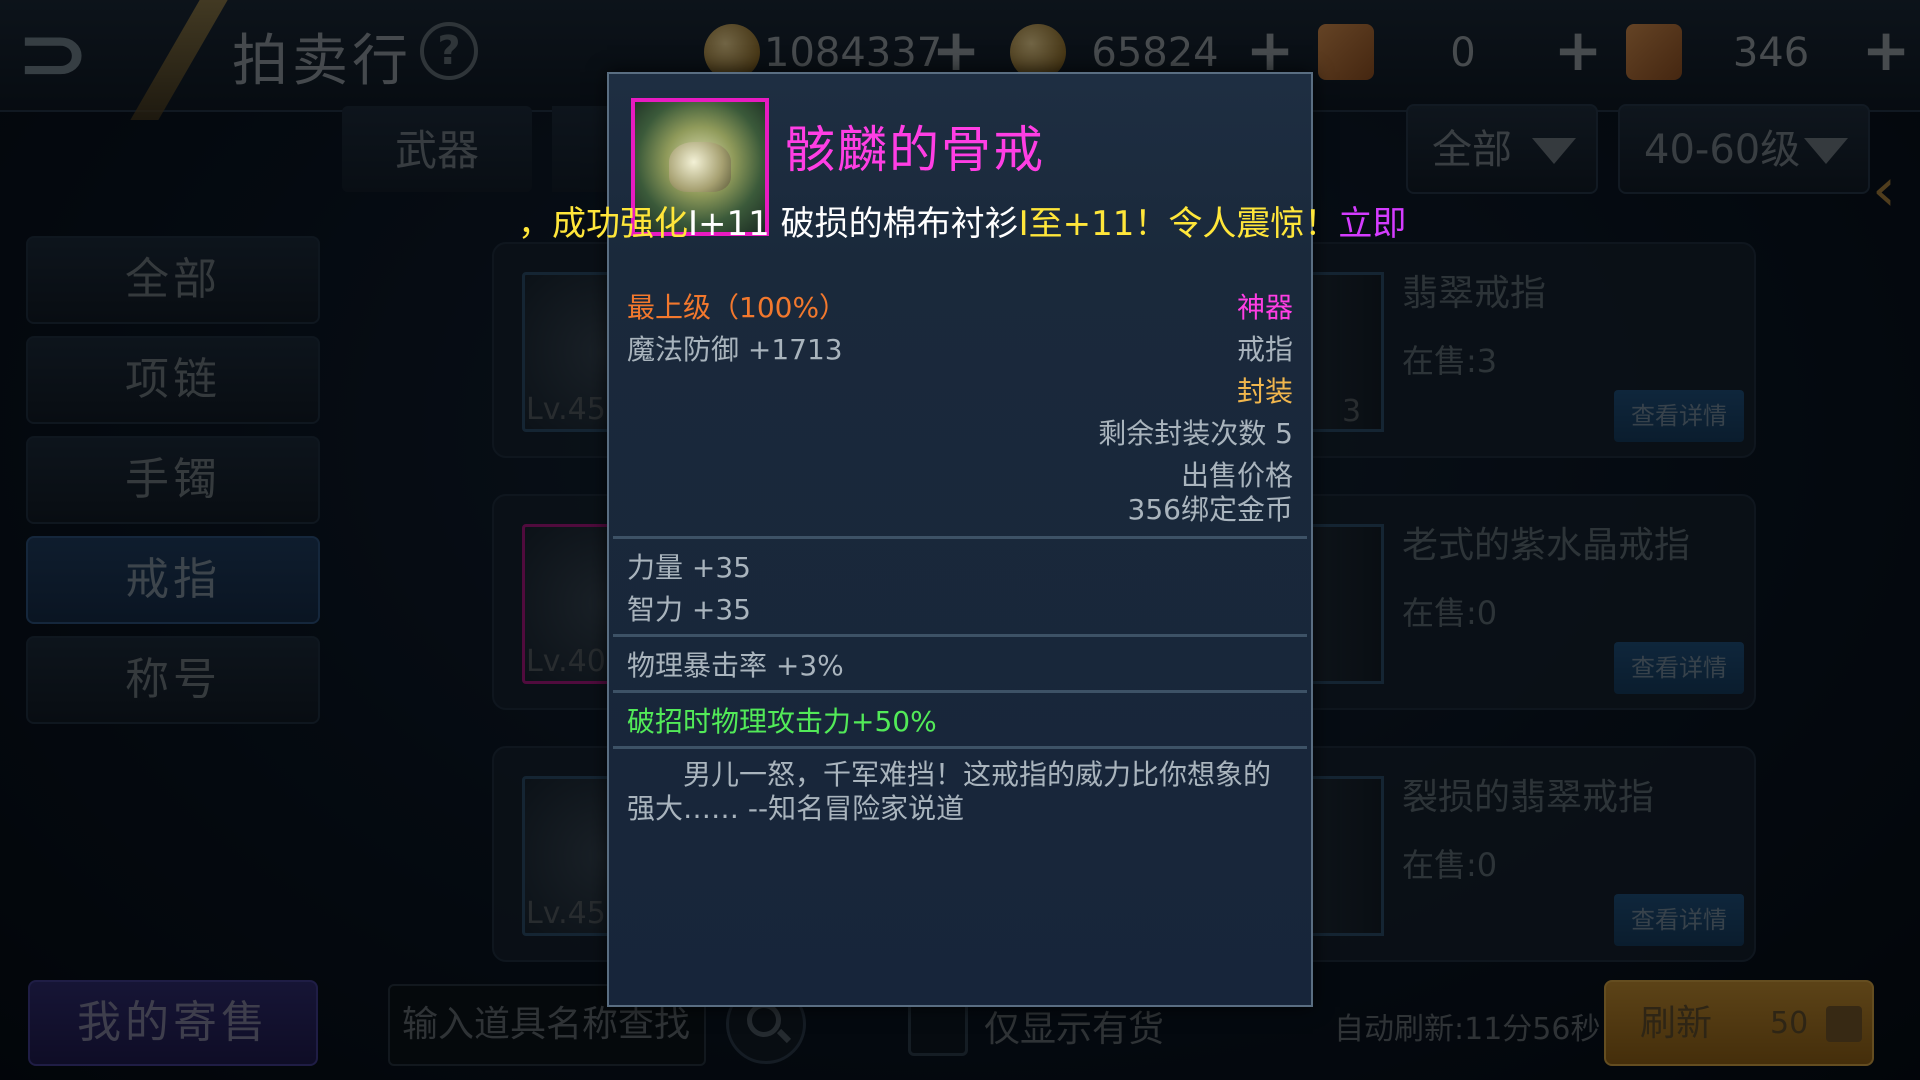 This screenshot has height=1080, width=1920. What do you see at coordinates (735, 665) in the screenshot?
I see `stat-phys-crit: 物理暴击率 +3%` at bounding box center [735, 665].